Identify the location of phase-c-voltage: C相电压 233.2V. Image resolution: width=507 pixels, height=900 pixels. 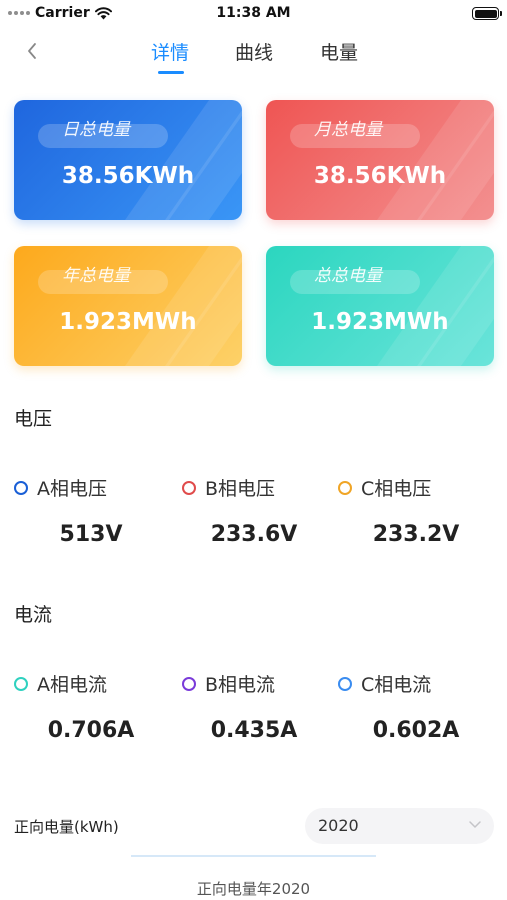
(418, 510).